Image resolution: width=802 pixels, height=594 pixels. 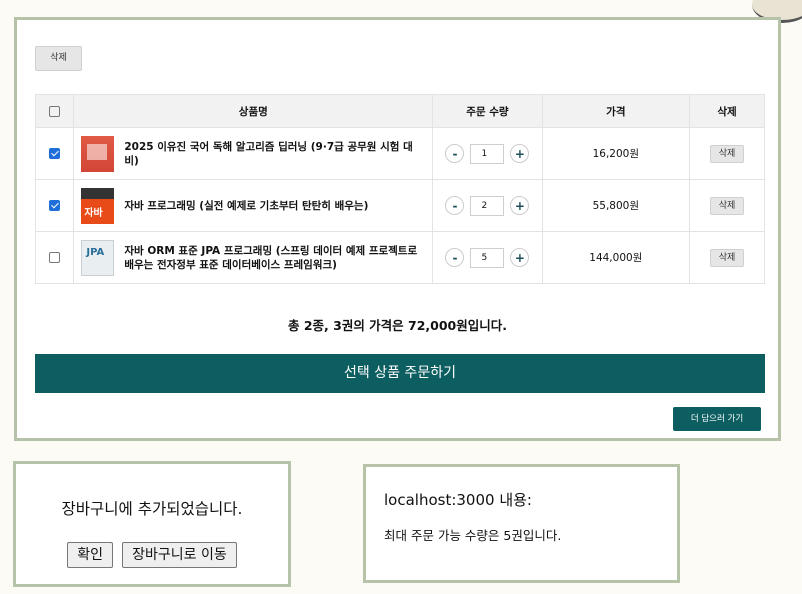 I want to click on qty-input: 2, so click(x=487, y=205).